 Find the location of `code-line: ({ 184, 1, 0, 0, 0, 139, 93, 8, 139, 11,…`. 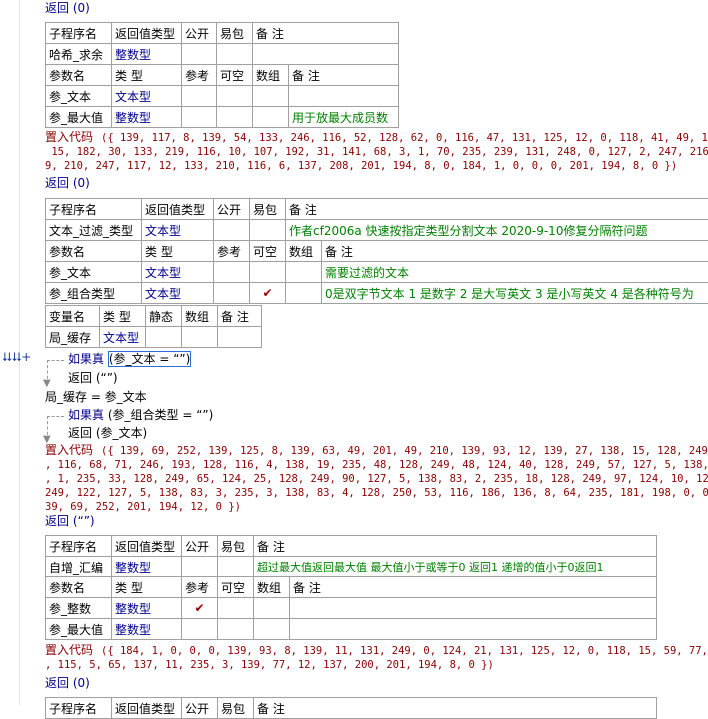

code-line: ({ 184, 1, 0, 0, 0, 139, 93, 8, 139, 11,… is located at coordinates (404, 651).